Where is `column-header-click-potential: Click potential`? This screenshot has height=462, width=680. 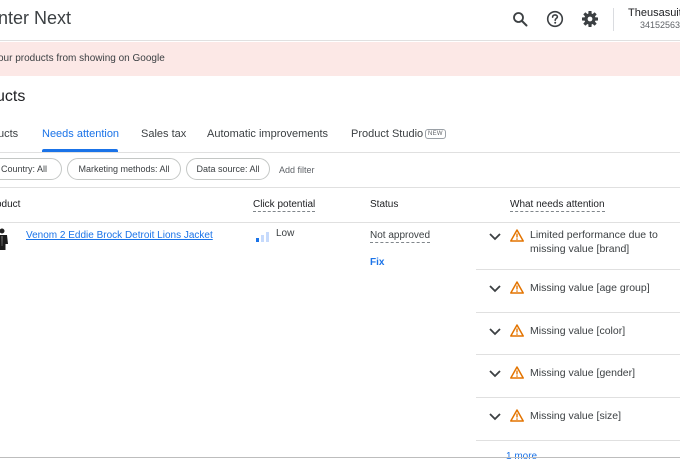
column-header-click-potential: Click potential is located at coordinates (284, 205).